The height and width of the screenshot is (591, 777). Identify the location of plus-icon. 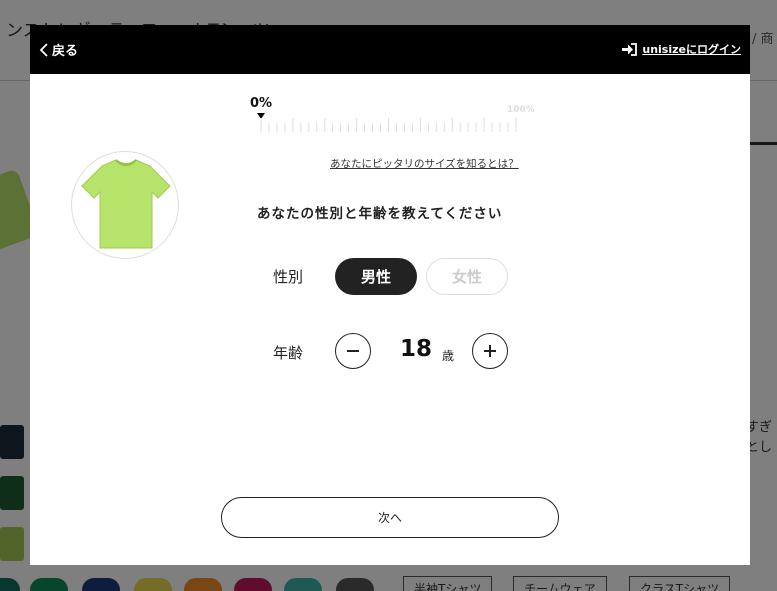
(490, 351).